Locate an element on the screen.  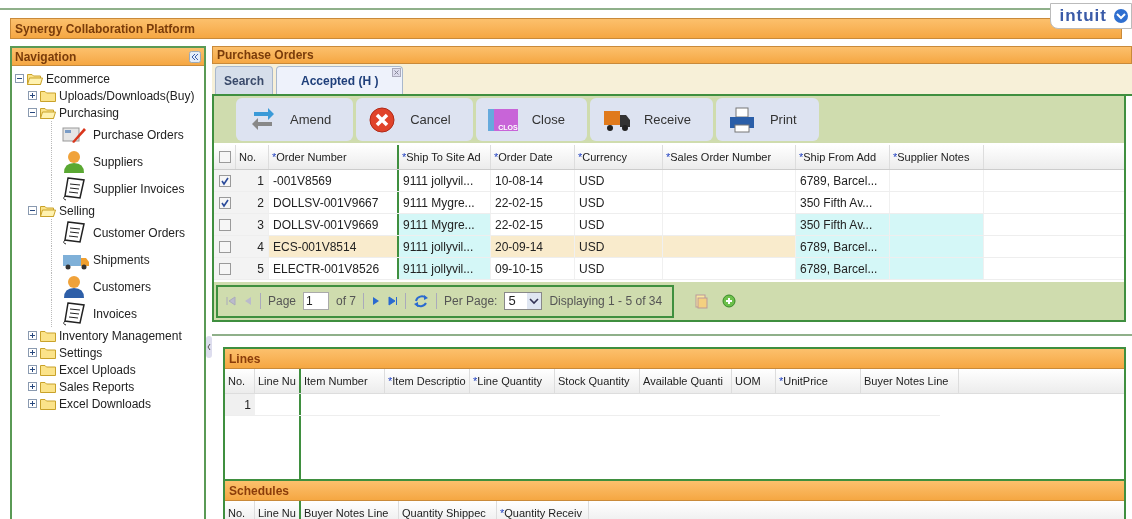
toolbar-button: Amend is located at coordinates (295, 119).